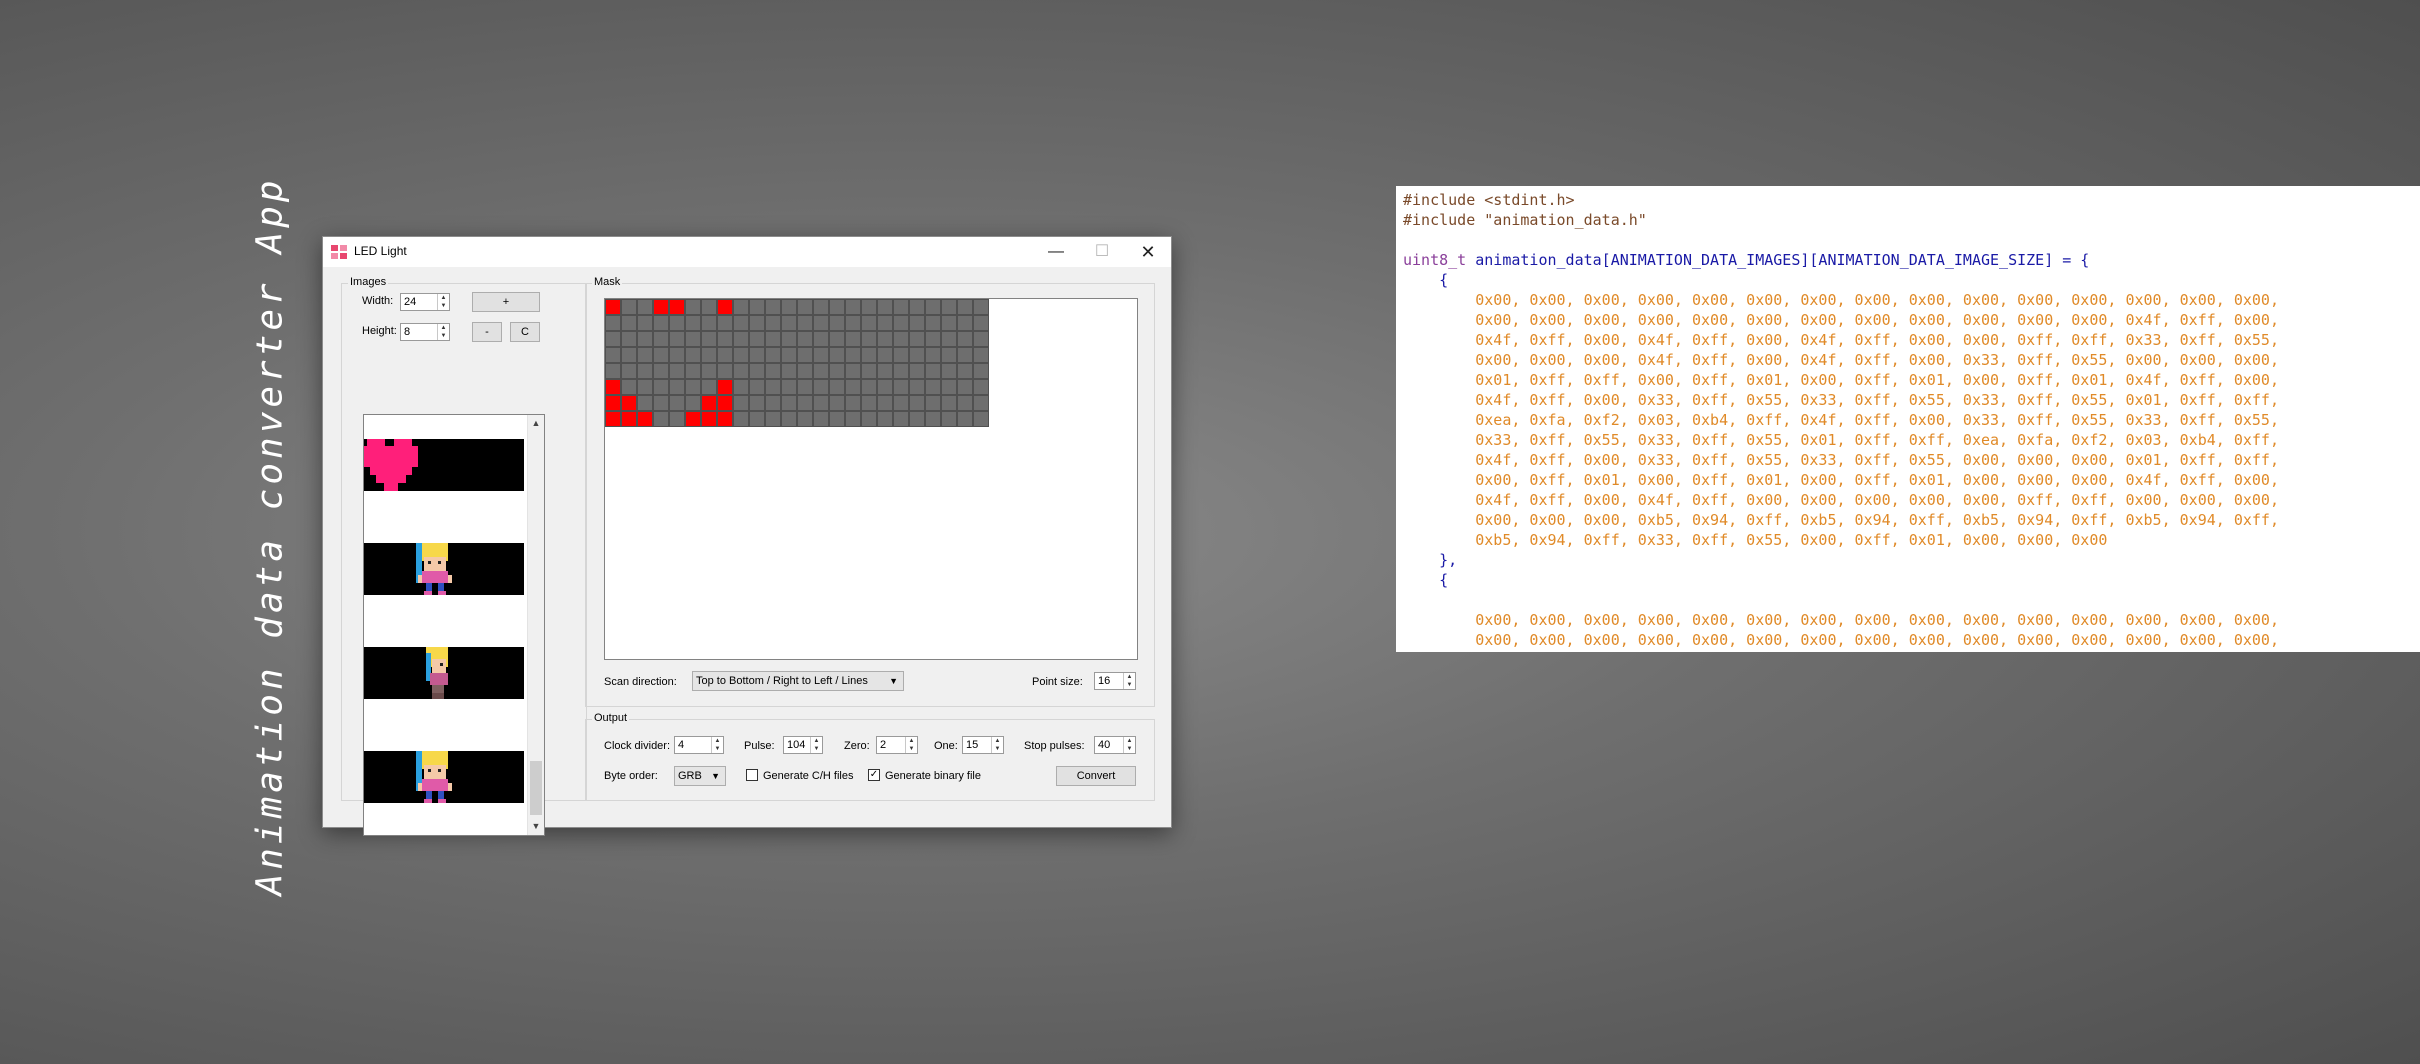 The image size is (2420, 1064). I want to click on byte-order-select: GRB ▼, so click(700, 776).